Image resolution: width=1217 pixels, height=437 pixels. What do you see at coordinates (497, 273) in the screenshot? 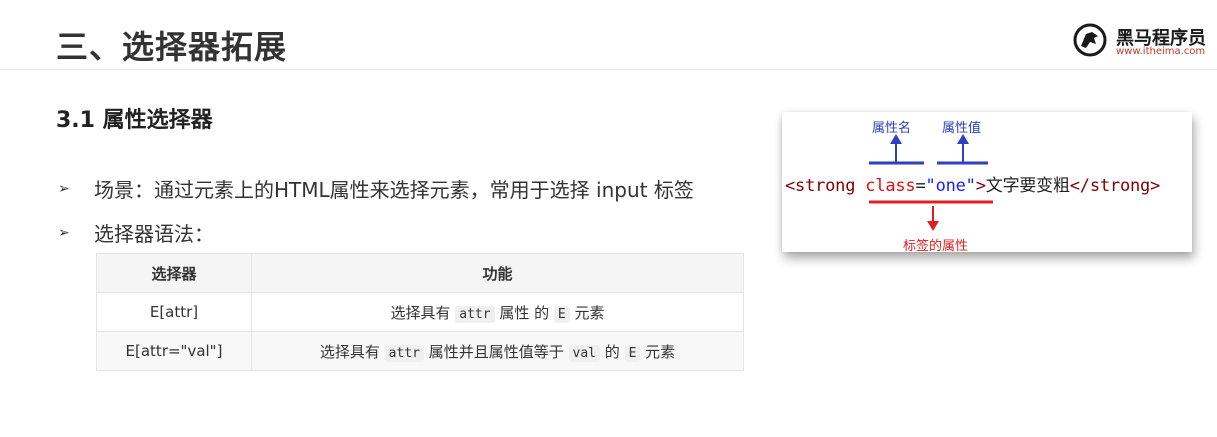
I see `column-header-function: 功能` at bounding box center [497, 273].